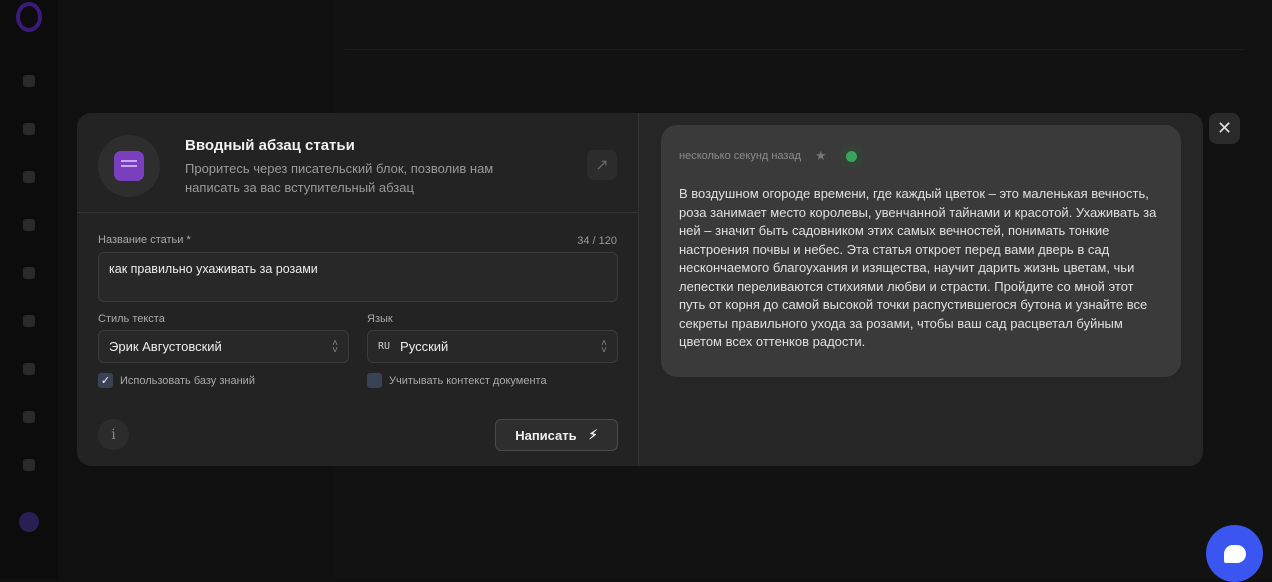 The height and width of the screenshot is (582, 1272). What do you see at coordinates (187, 380) in the screenshot?
I see `knowledge-base-label: Использовать базу знаний` at bounding box center [187, 380].